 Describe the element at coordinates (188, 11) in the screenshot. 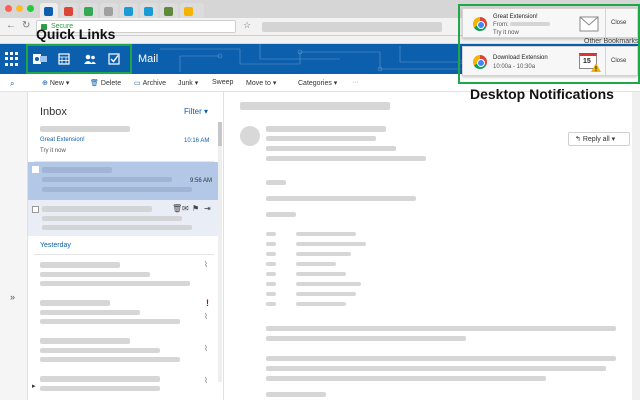

I see `chrome-icon` at that location.